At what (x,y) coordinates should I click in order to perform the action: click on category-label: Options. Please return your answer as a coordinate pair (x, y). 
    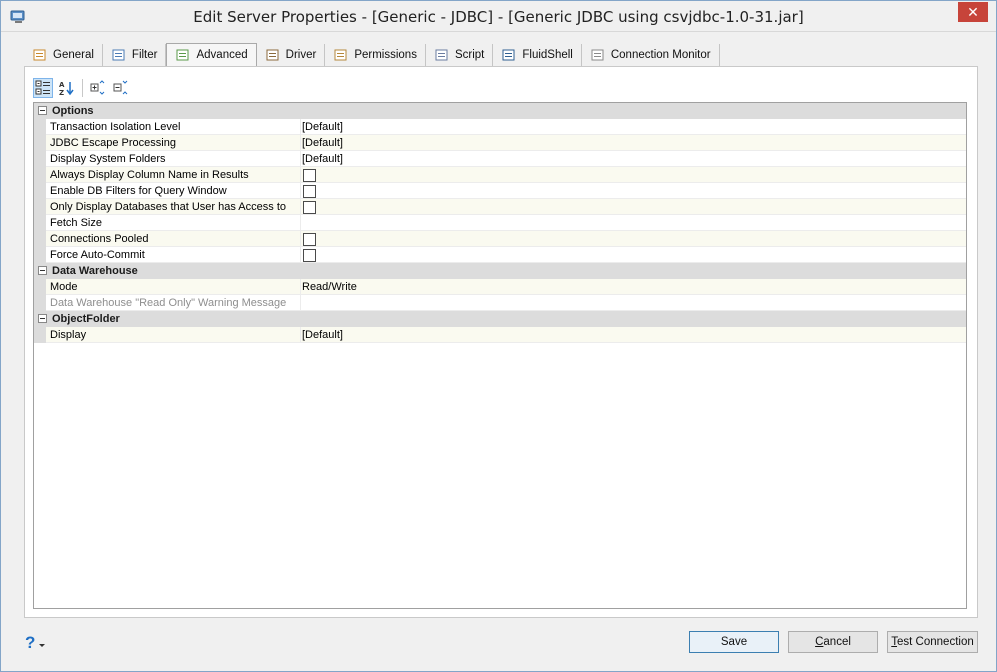
    Looking at the image, I should click on (73, 111).